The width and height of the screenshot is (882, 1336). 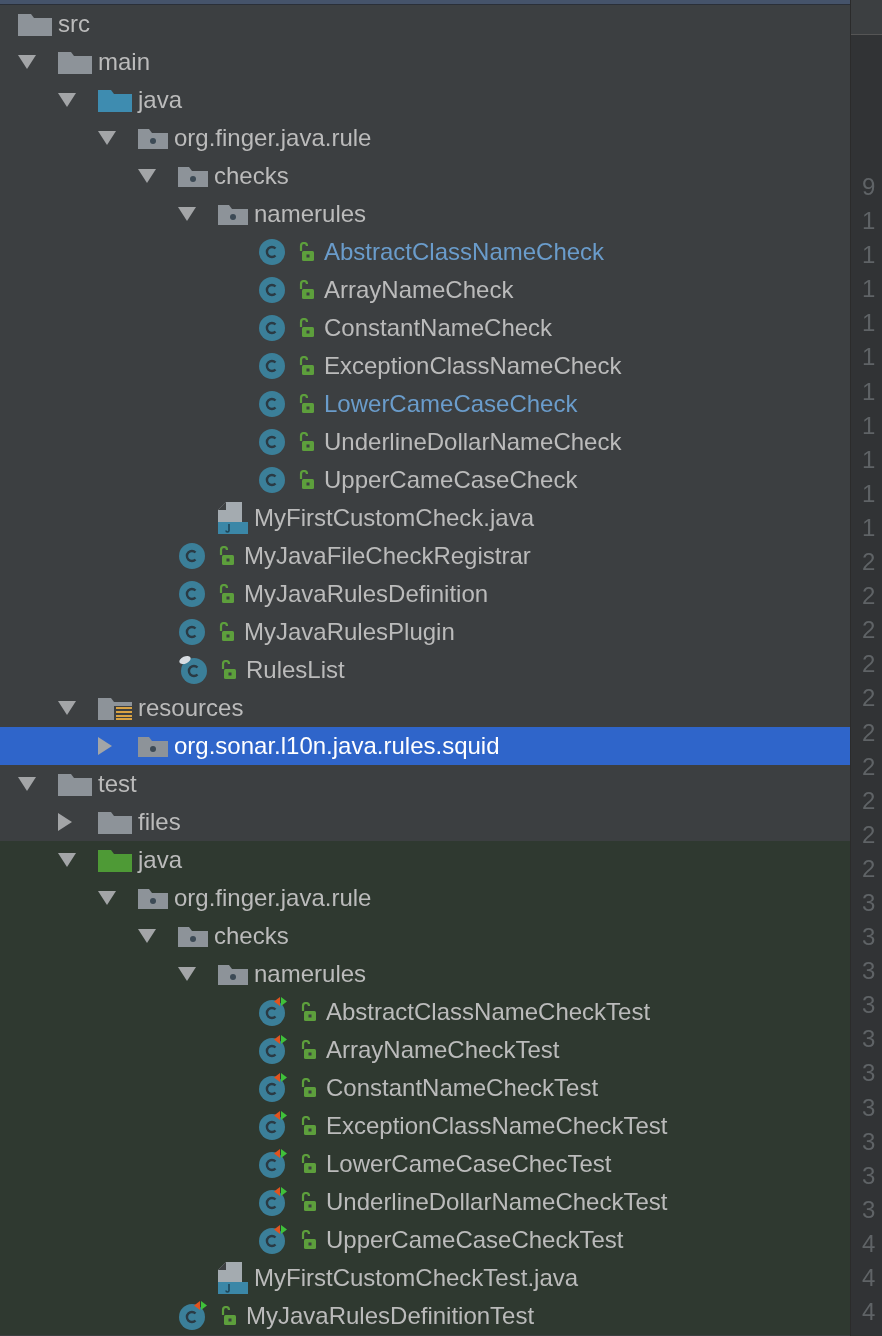 What do you see at coordinates (425, 594) in the screenshot?
I see `tree-item: MyJavaRulesDefinition` at bounding box center [425, 594].